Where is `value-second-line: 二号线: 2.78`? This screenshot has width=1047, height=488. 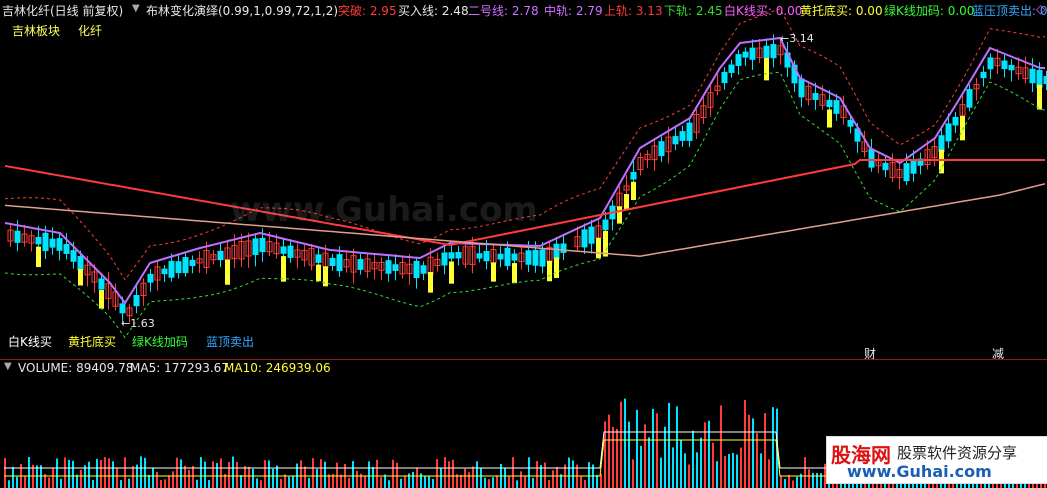 value-second-line: 二号线: 2.78 is located at coordinates (503, 11).